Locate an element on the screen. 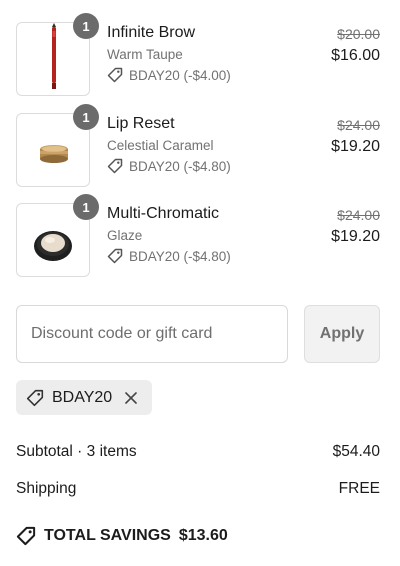 The width and height of the screenshot is (400, 566). item-discount: BDAY20 (-$4.00) is located at coordinates (169, 75).